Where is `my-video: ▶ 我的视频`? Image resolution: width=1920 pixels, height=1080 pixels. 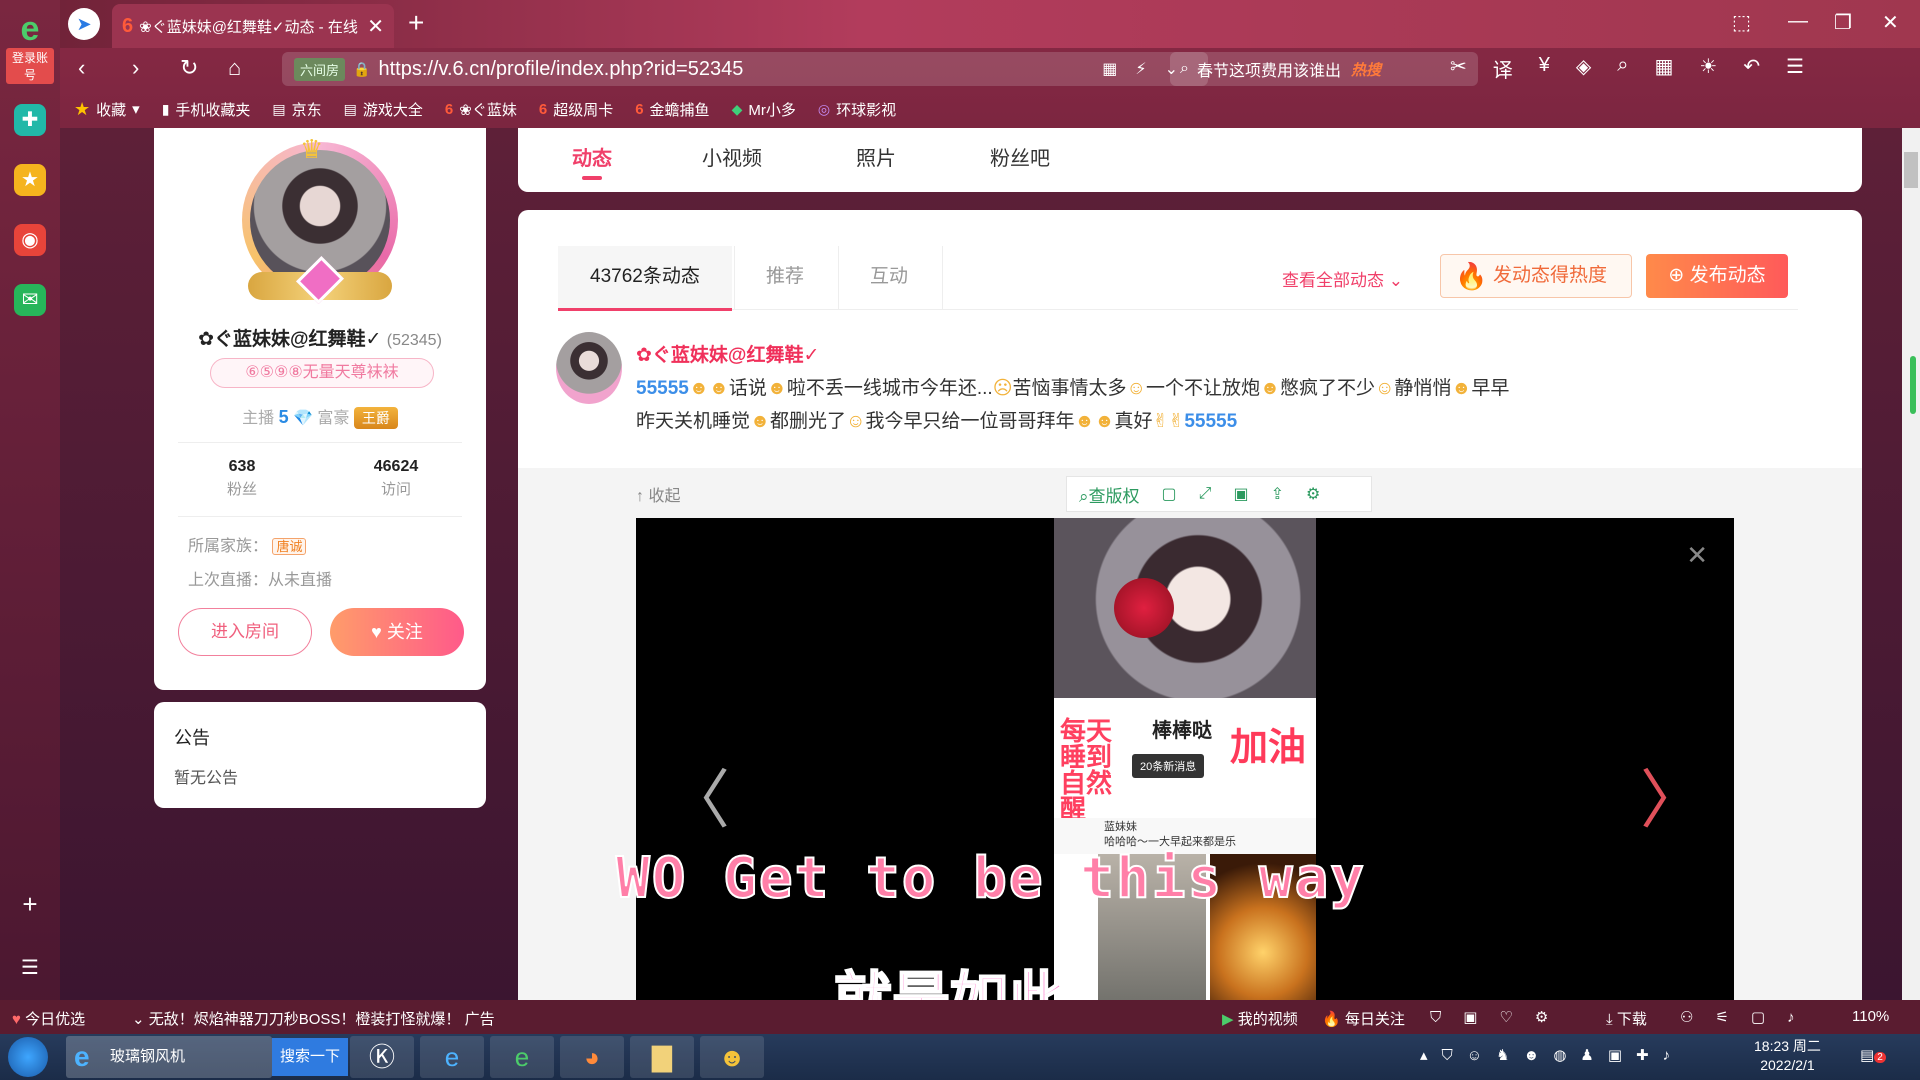 my-video: ▶ 我的视频 is located at coordinates (1260, 1018).